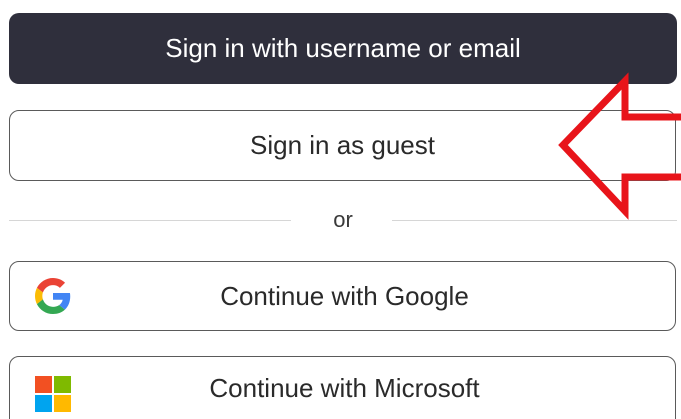 The width and height of the screenshot is (681, 419). I want to click on microsoft-logo-green-square, so click(62, 384).